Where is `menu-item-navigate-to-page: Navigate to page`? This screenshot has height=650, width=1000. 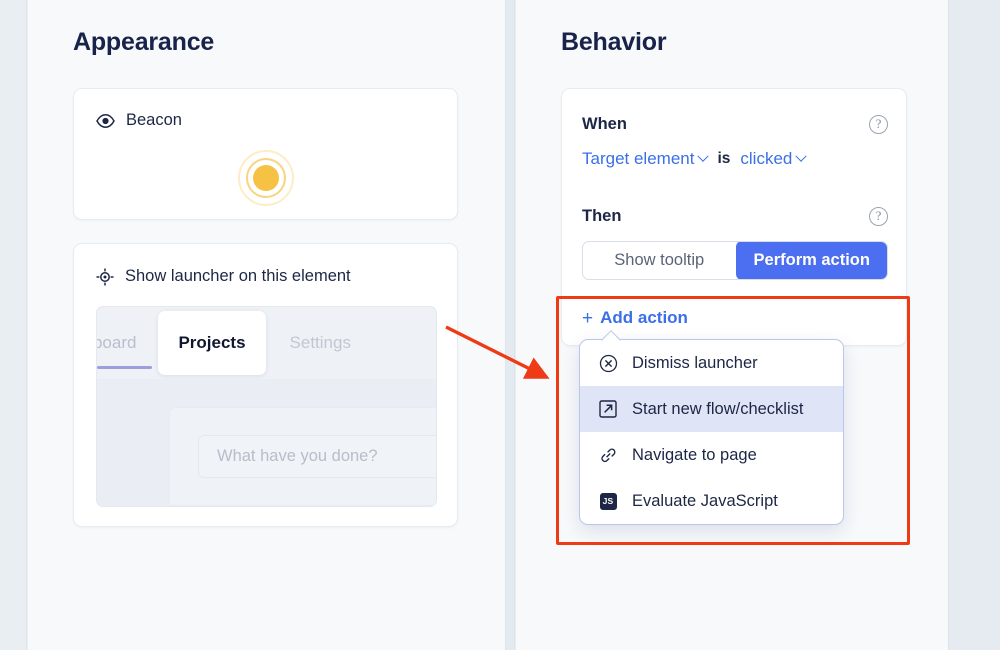
menu-item-navigate-to-page: Navigate to page is located at coordinates (711, 455).